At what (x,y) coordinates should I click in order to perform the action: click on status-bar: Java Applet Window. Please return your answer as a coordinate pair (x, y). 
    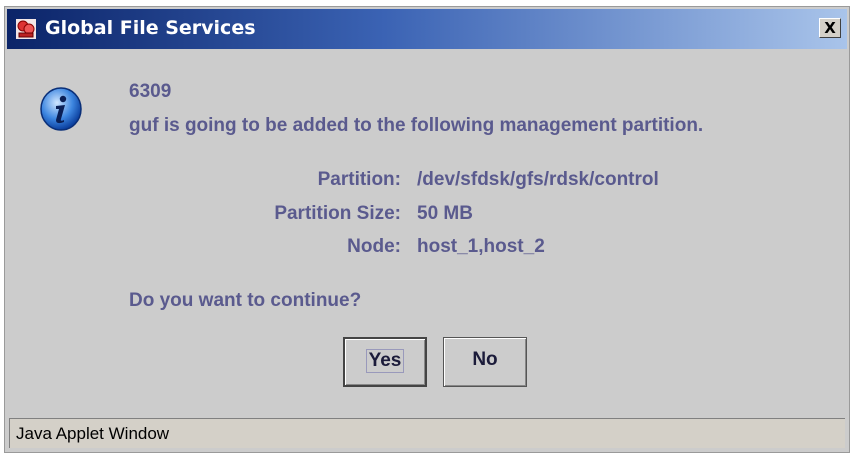
    Looking at the image, I should click on (427, 433).